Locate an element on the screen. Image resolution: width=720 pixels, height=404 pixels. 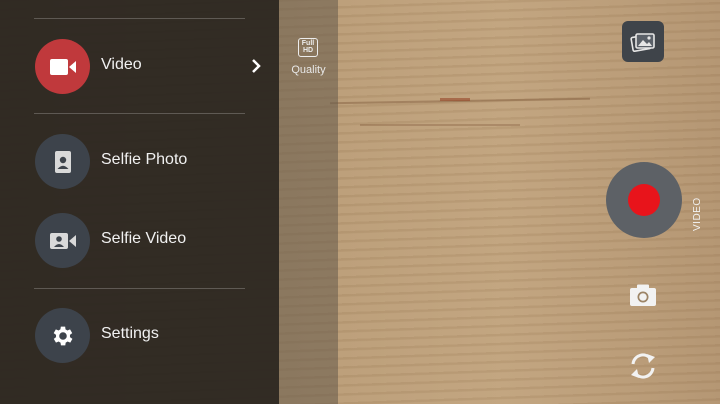
menu-item-label: Selfie Photo is located at coordinates (144, 159).